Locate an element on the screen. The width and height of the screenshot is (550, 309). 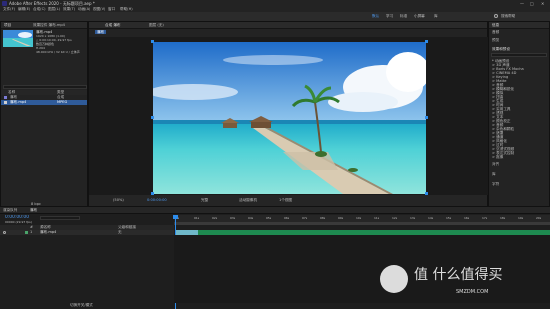
column-index: # is located at coordinates (32, 227).